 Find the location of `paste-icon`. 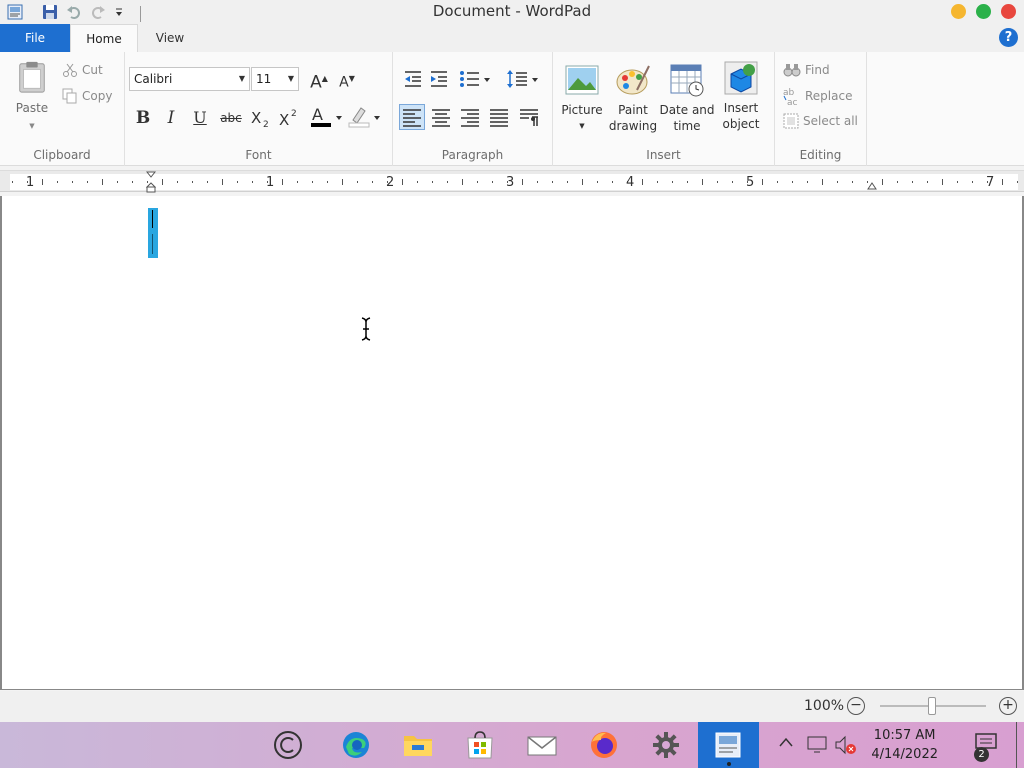

paste-icon is located at coordinates (32, 77).